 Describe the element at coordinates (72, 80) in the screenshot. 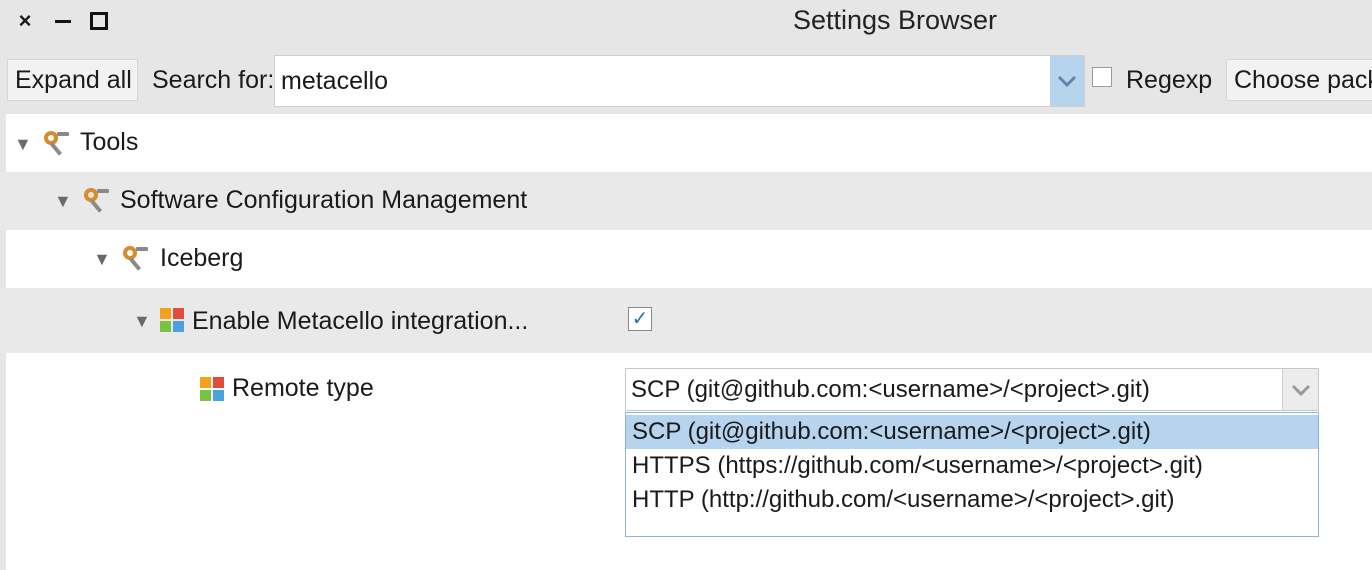

I see `expand-all-button: Expand all` at that location.